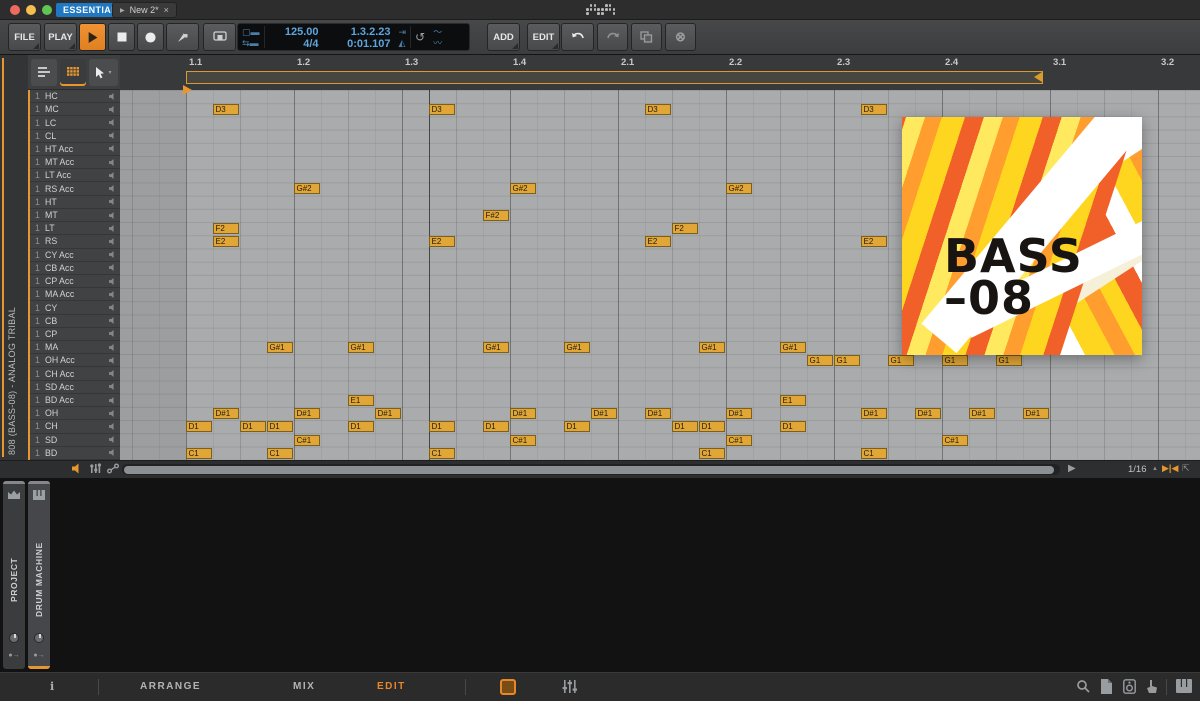  I want to click on drum-grid-view-button, so click(73, 72).